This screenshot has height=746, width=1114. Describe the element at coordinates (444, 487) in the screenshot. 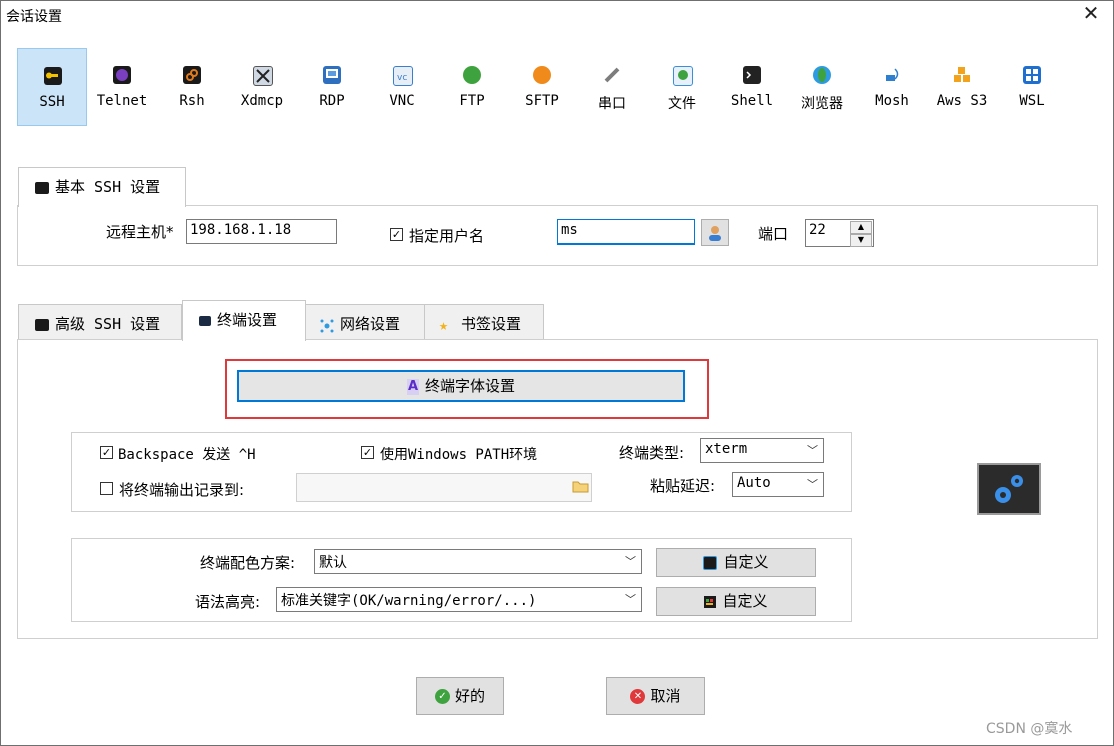

I see `log-path-input` at that location.